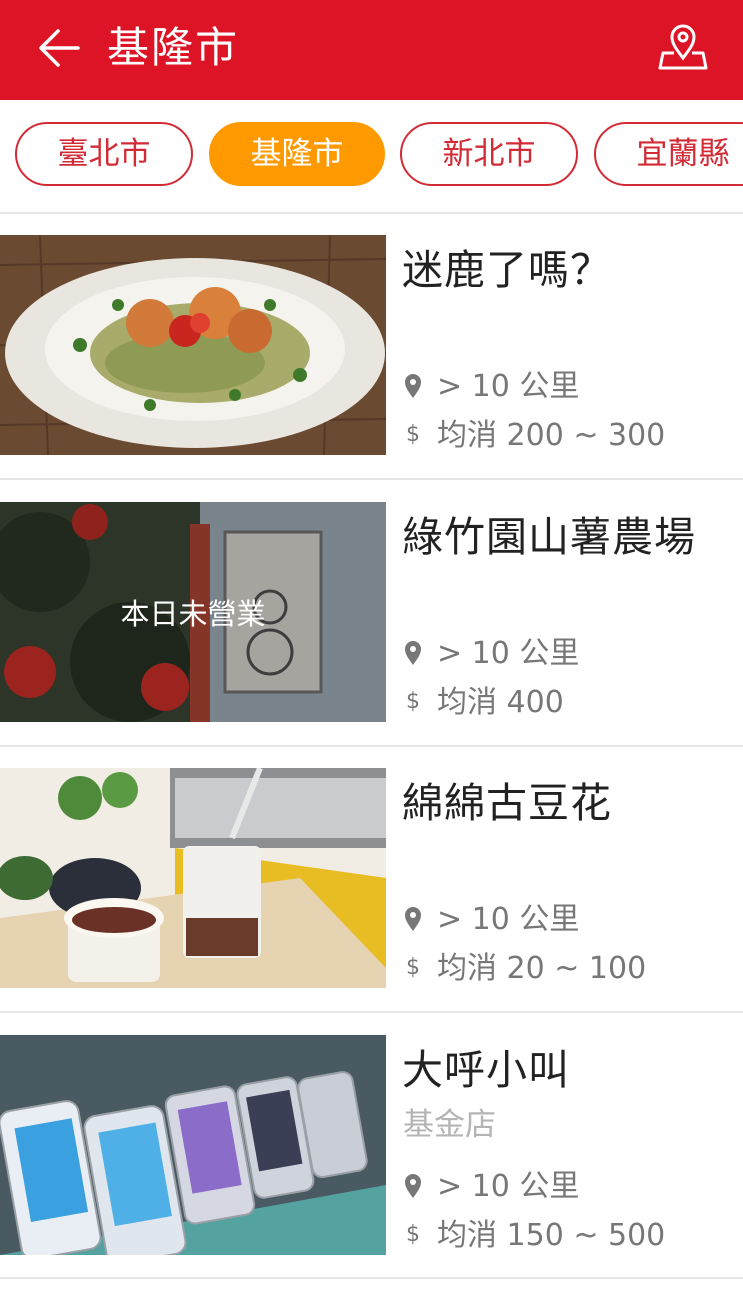 The image size is (743, 1301). What do you see at coordinates (371, 50) in the screenshot?
I see `app-header: 基隆市` at bounding box center [371, 50].